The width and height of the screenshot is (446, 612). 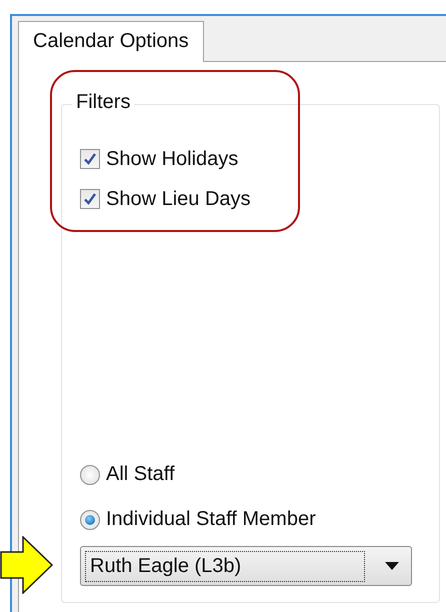 What do you see at coordinates (178, 199) in the screenshot?
I see `checkbox-label: Show Lieu Days` at bounding box center [178, 199].